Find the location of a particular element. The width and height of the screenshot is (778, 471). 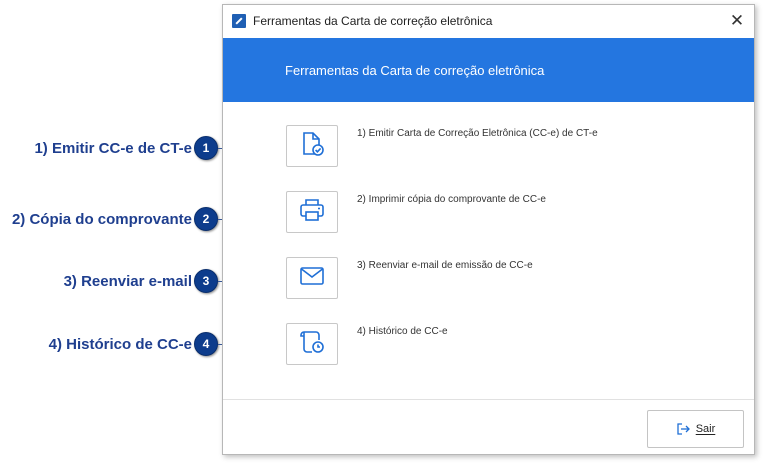

reenviar-email-button is located at coordinates (312, 278).